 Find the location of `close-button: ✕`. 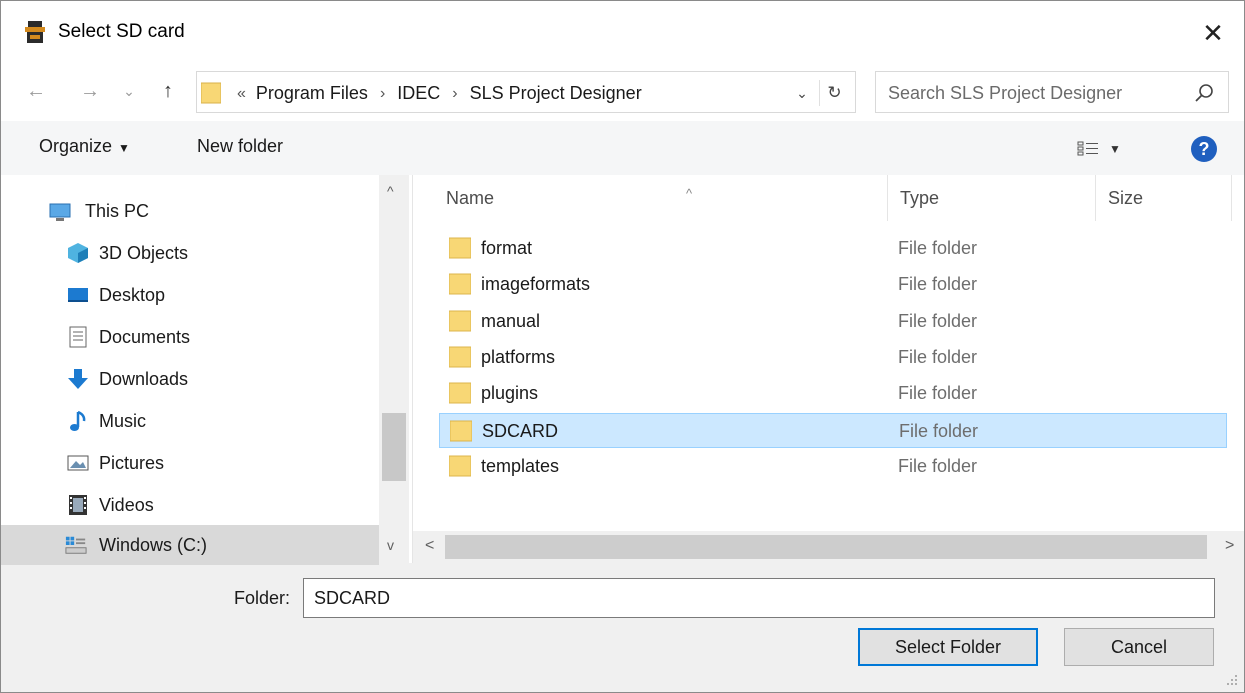

close-button: ✕ is located at coordinates (1213, 33).